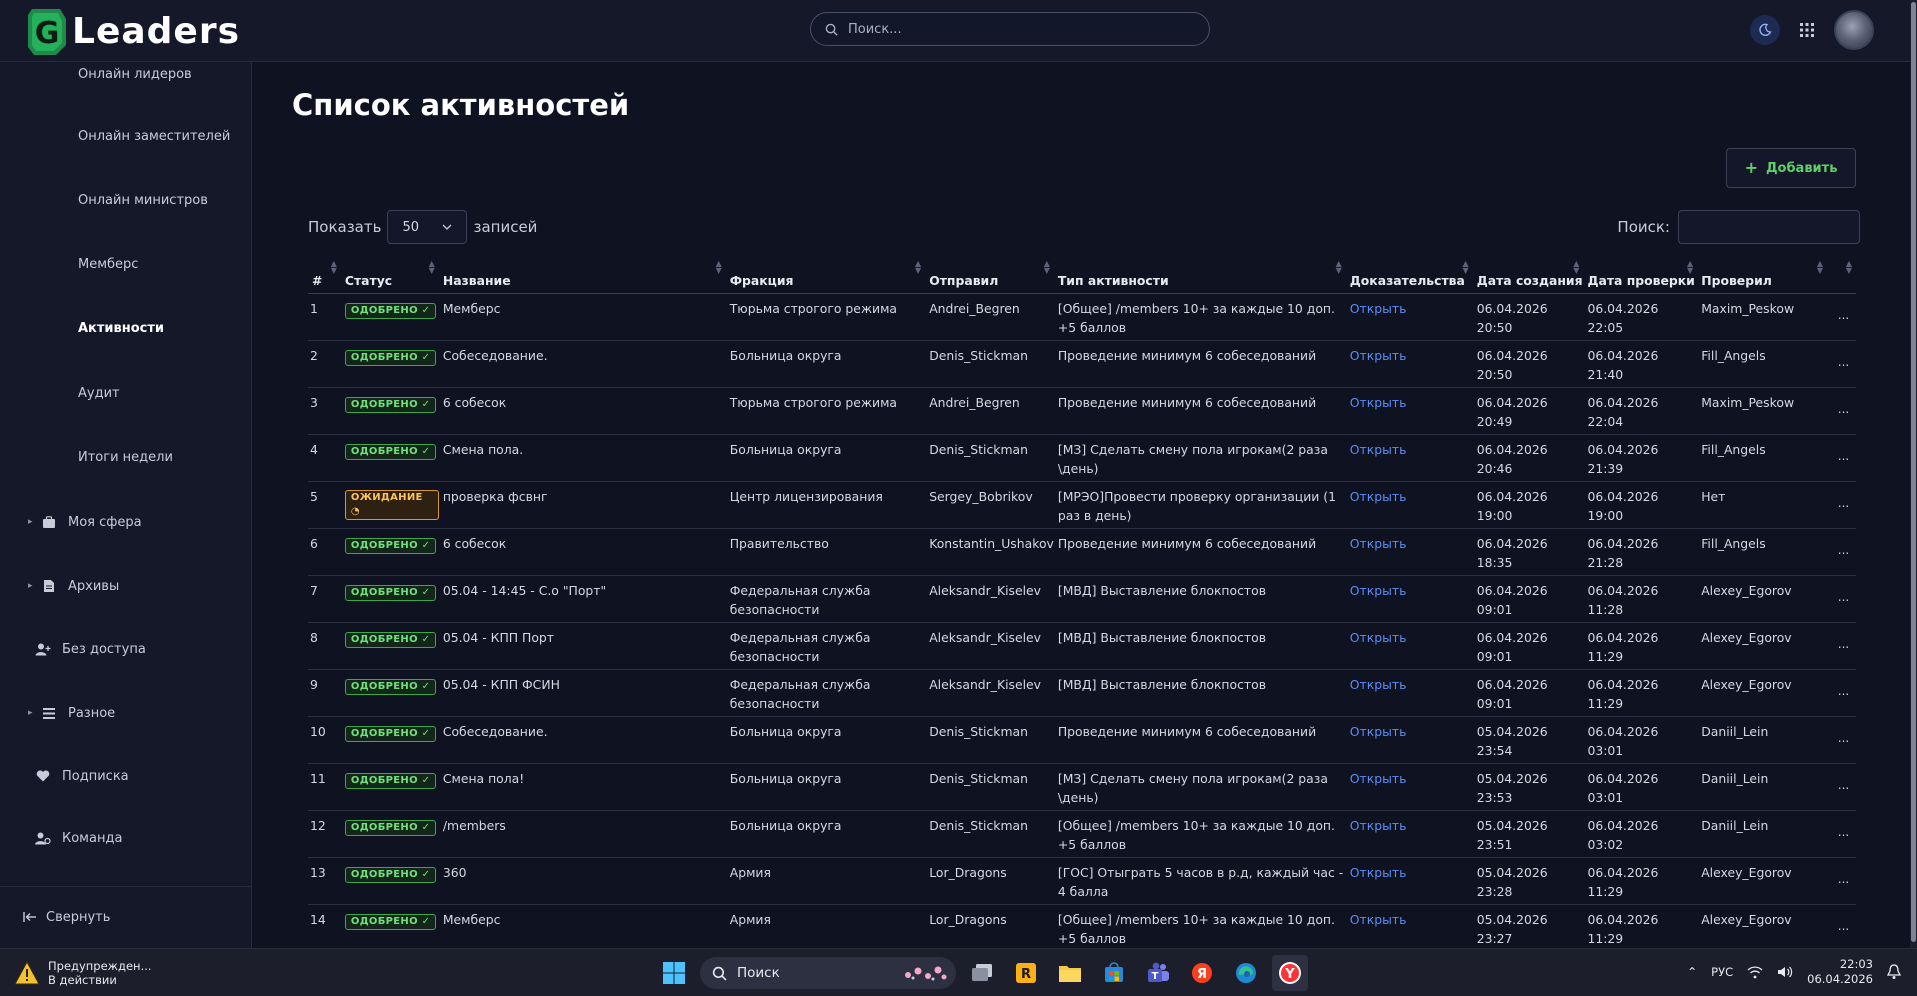 This screenshot has height=996, width=1917. I want to click on volume-icon, so click(1785, 972).